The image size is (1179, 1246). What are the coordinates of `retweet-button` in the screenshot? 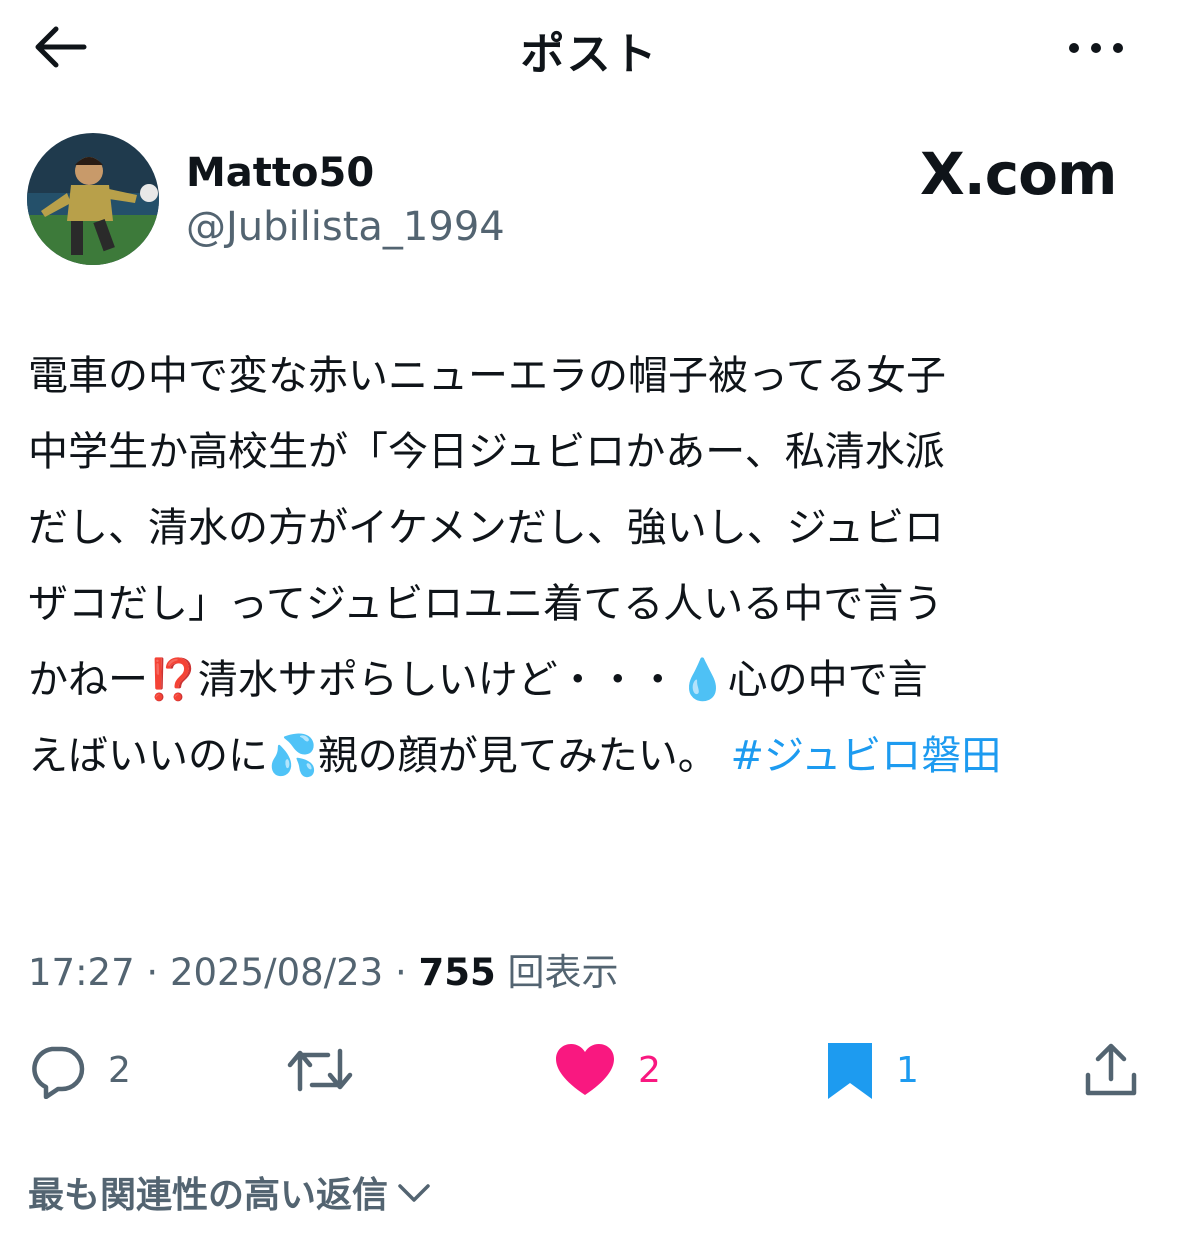 It's located at (331, 1070).